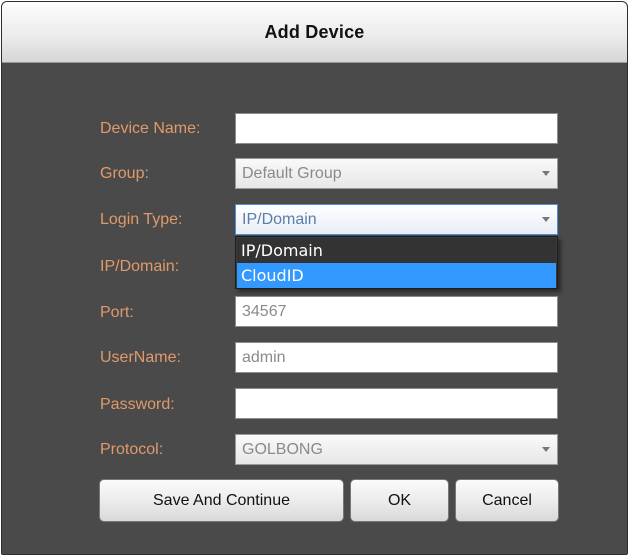 Image resolution: width=629 pixels, height=556 pixels. Describe the element at coordinates (396, 311) in the screenshot. I see `port-input: 34567` at that location.